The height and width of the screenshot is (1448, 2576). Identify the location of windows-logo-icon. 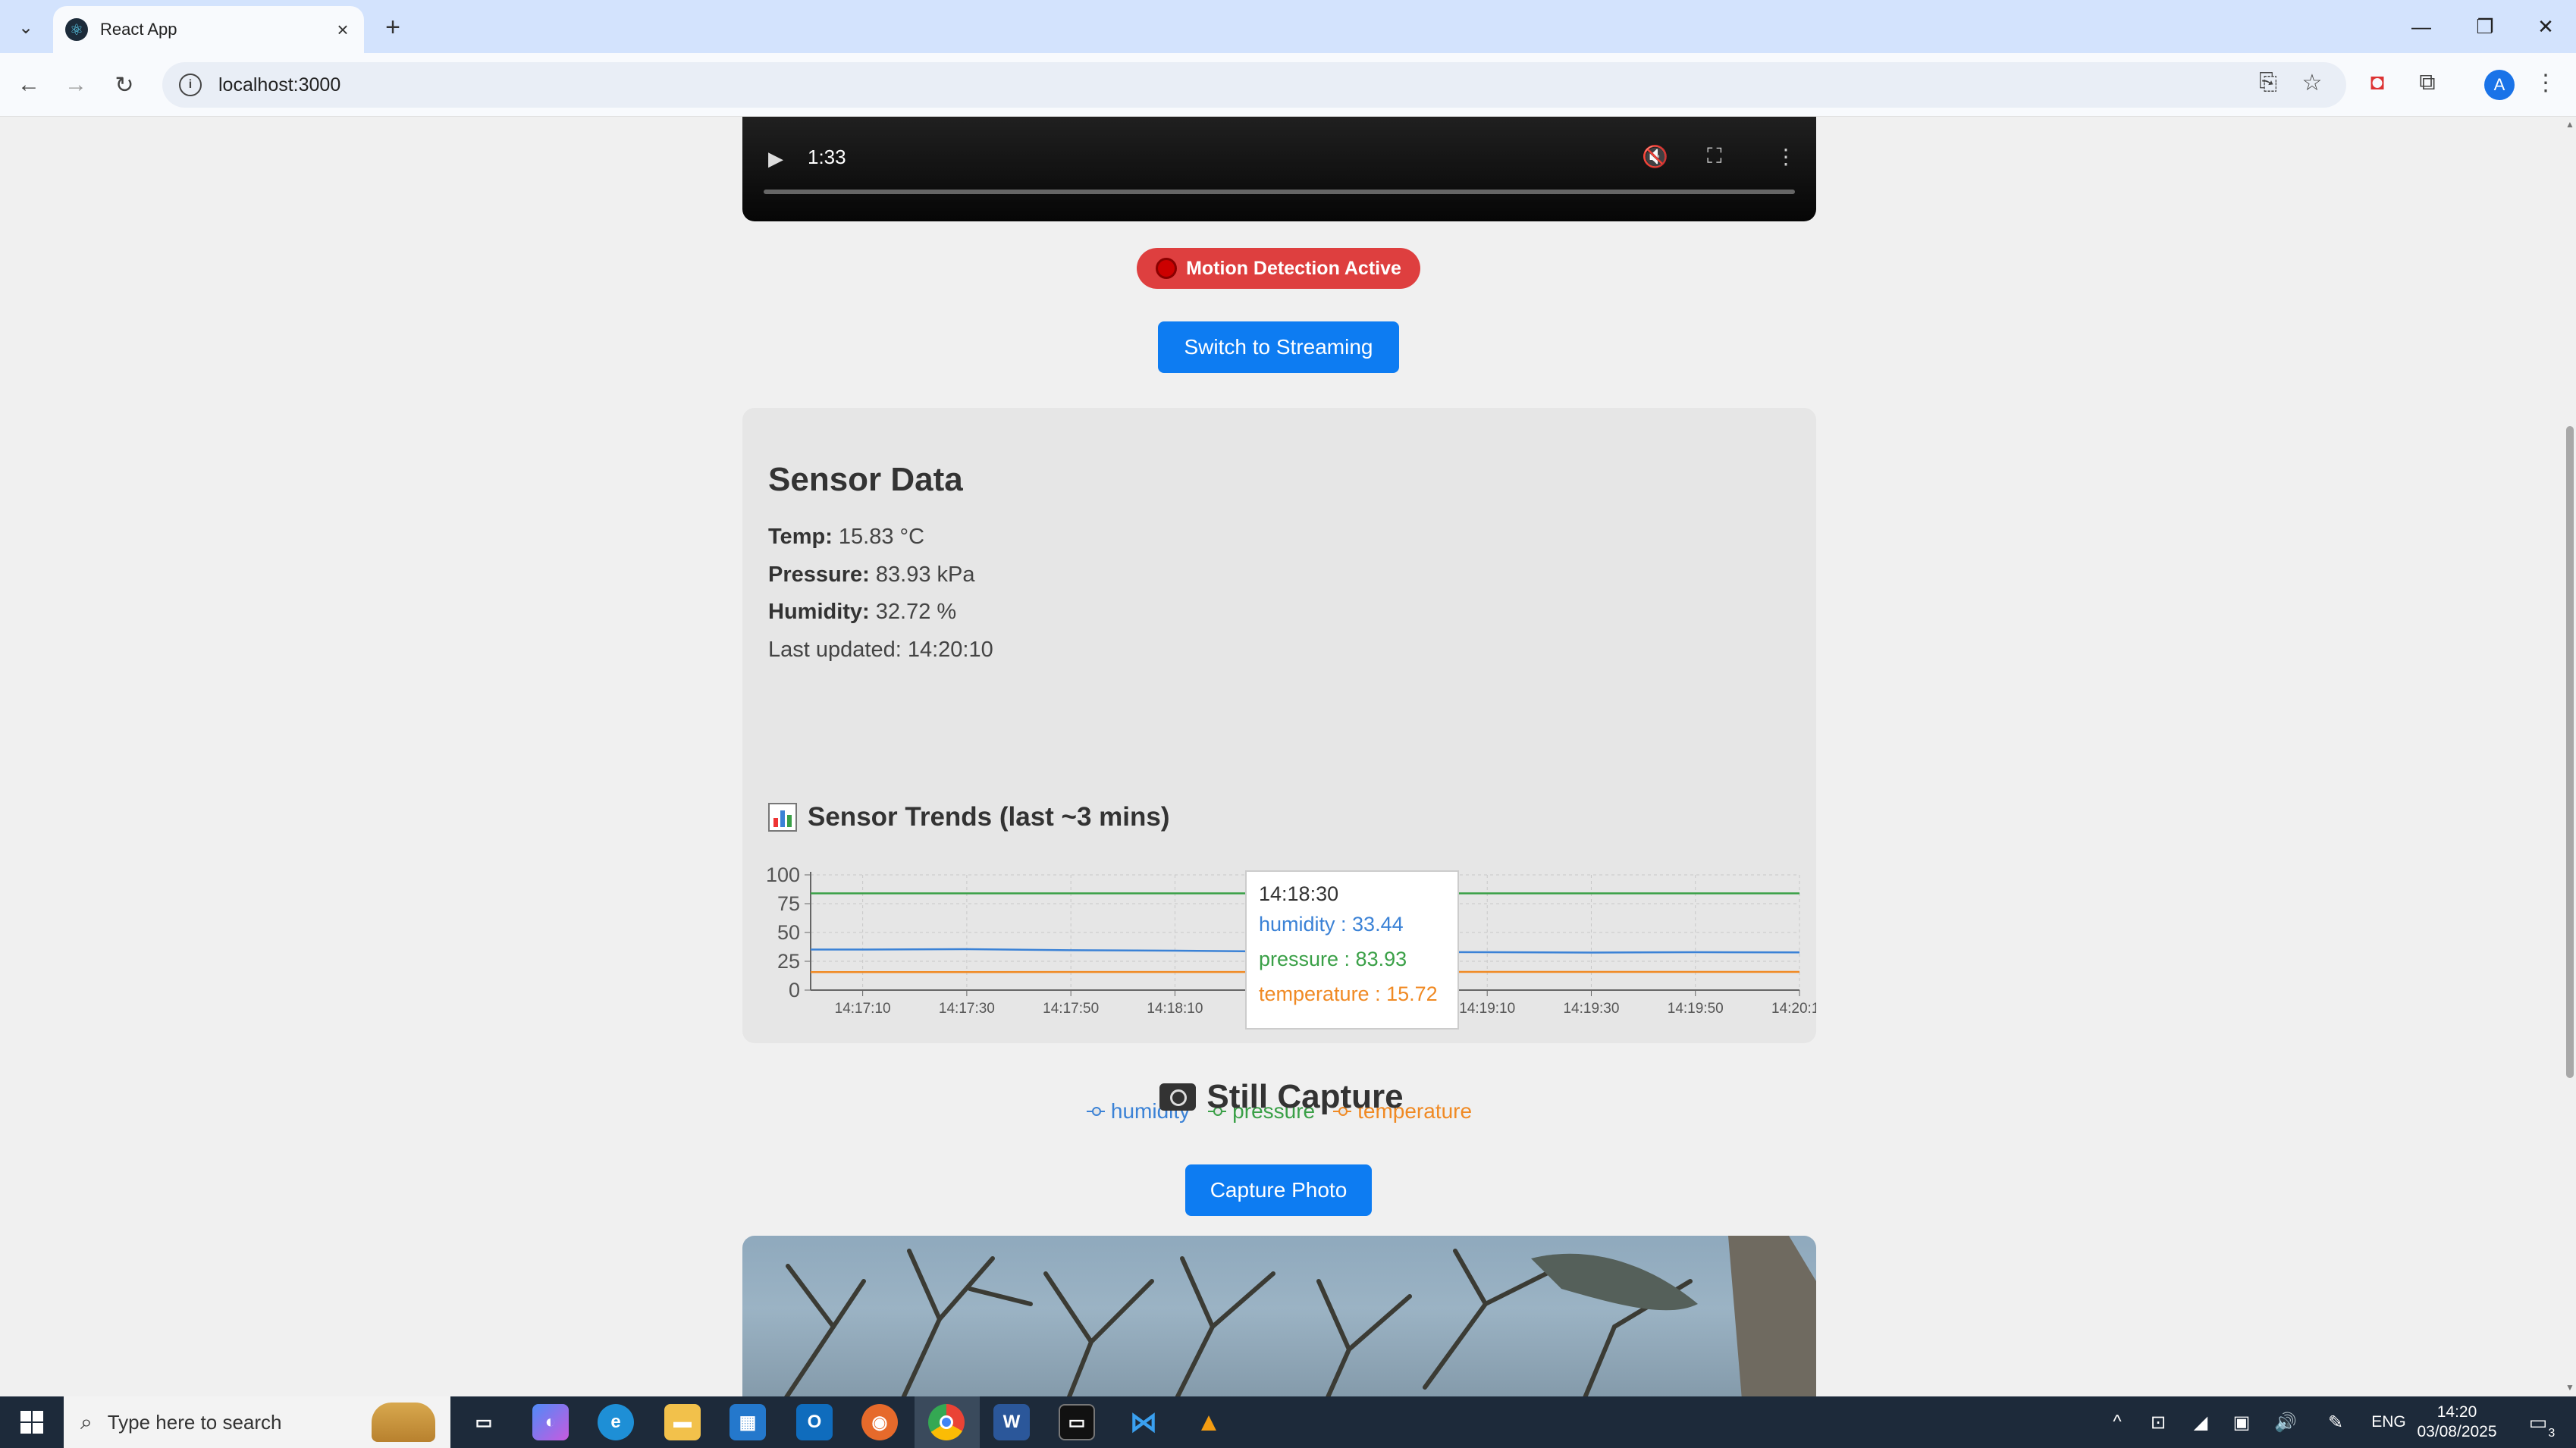
(31, 1422).